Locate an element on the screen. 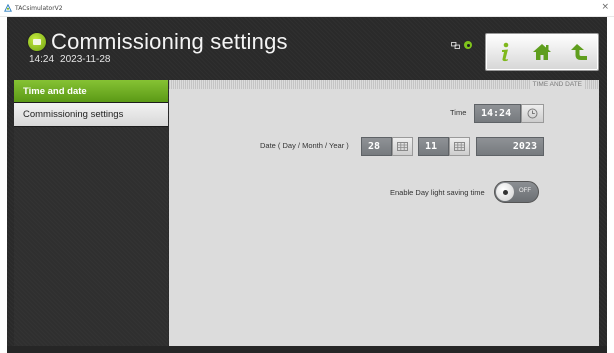 This screenshot has height=353, width=614. sidebar-item-commissioning-settings: Commissioning settings is located at coordinates (91, 115).